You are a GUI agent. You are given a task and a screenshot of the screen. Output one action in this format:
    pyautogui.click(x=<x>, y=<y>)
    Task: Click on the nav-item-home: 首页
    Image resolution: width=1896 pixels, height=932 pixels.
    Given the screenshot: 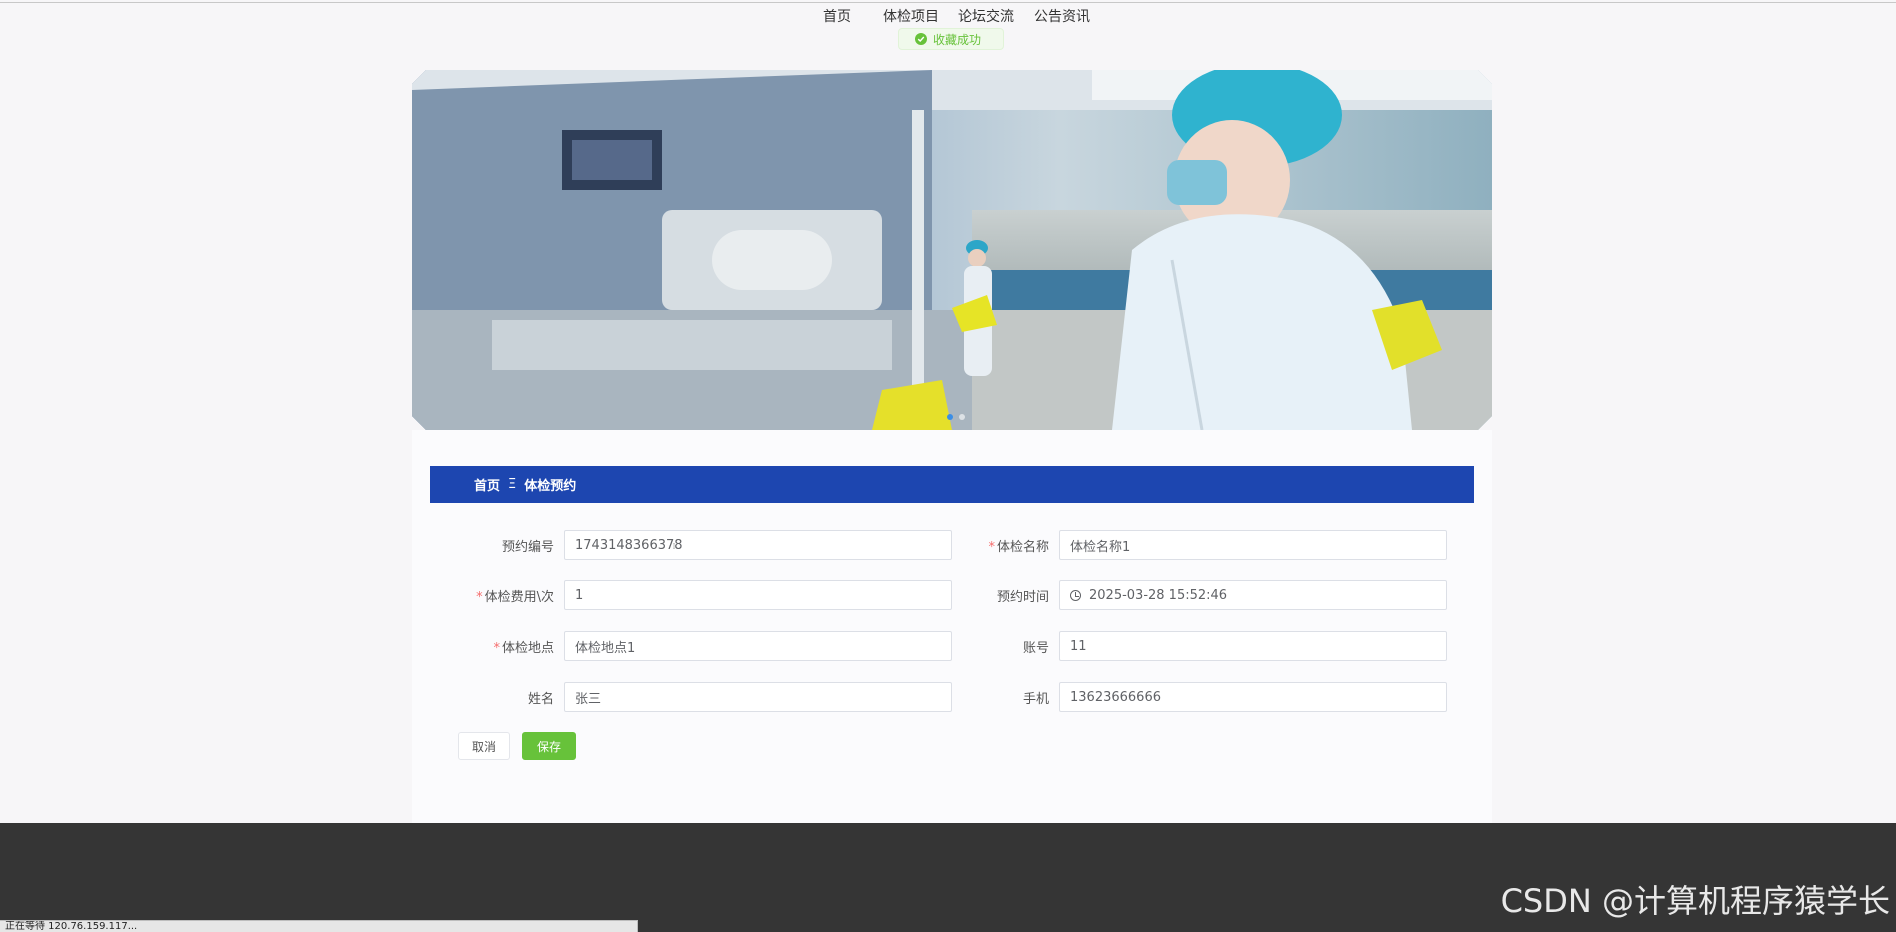 What is the action you would take?
    pyautogui.click(x=837, y=16)
    